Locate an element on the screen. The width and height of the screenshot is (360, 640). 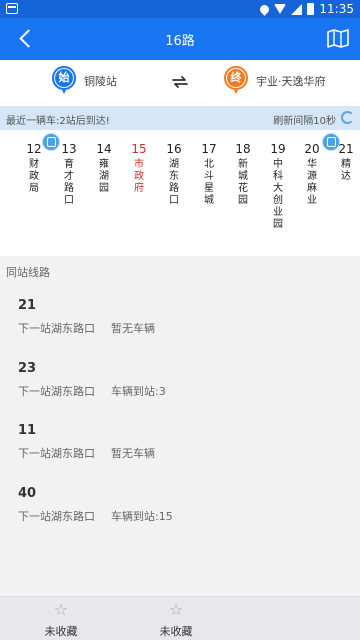
start-terminal: 始 铜陵站 is located at coordinates (84, 81).